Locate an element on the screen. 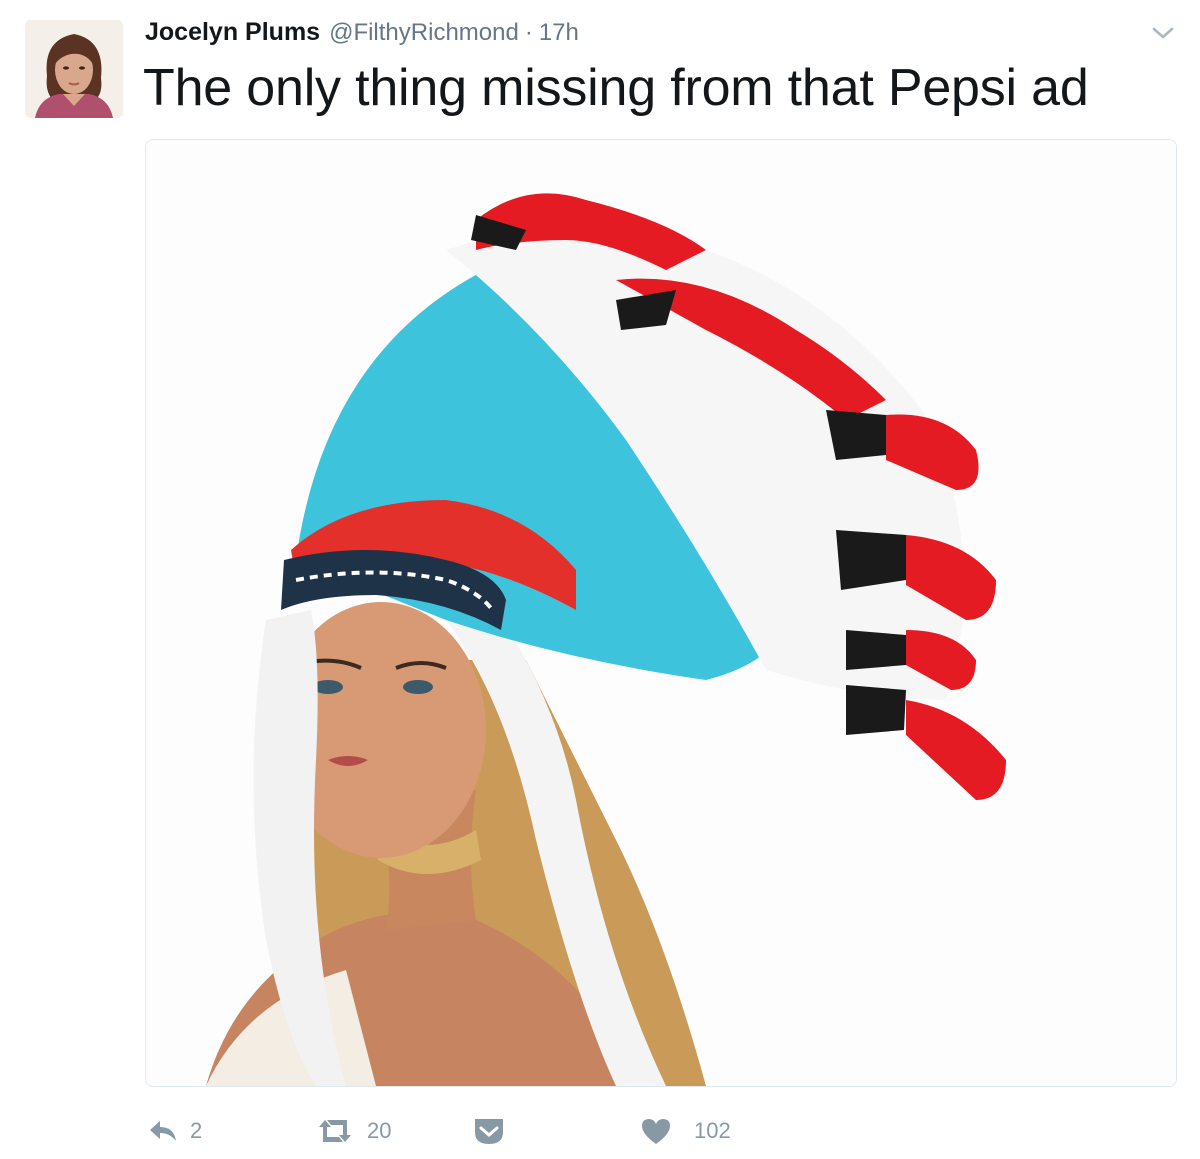 This screenshot has height=1159, width=1200. like-button: 102 is located at coordinates (685, 1131).